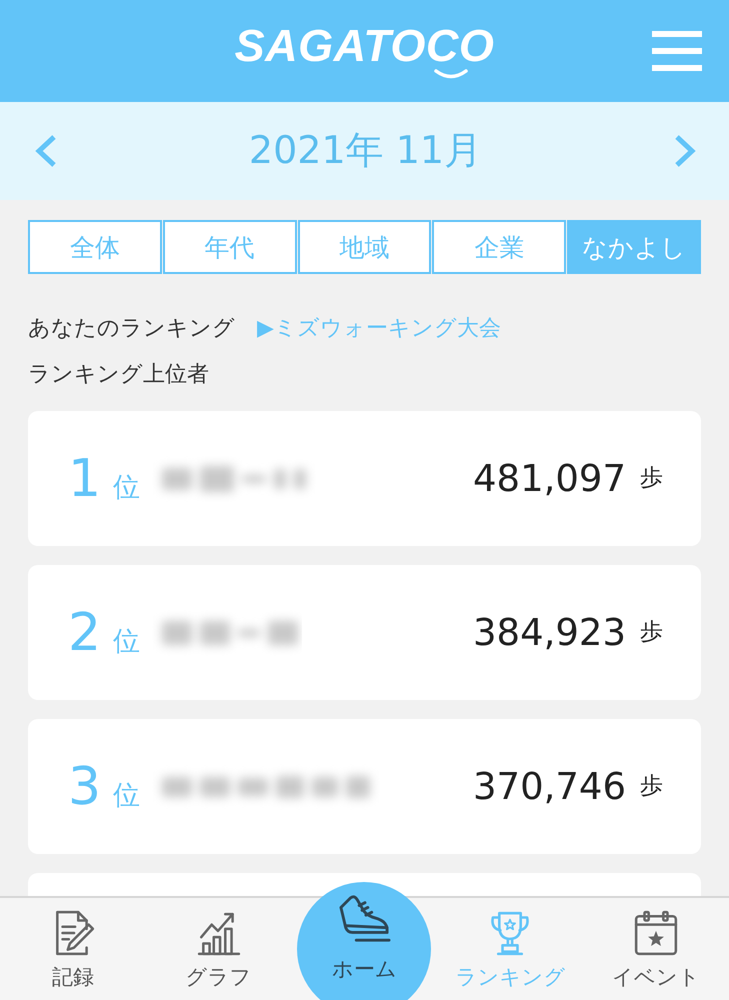 The height and width of the screenshot is (1000, 729). Describe the element at coordinates (85, 632) in the screenshot. I see `rank-number: 2` at that location.